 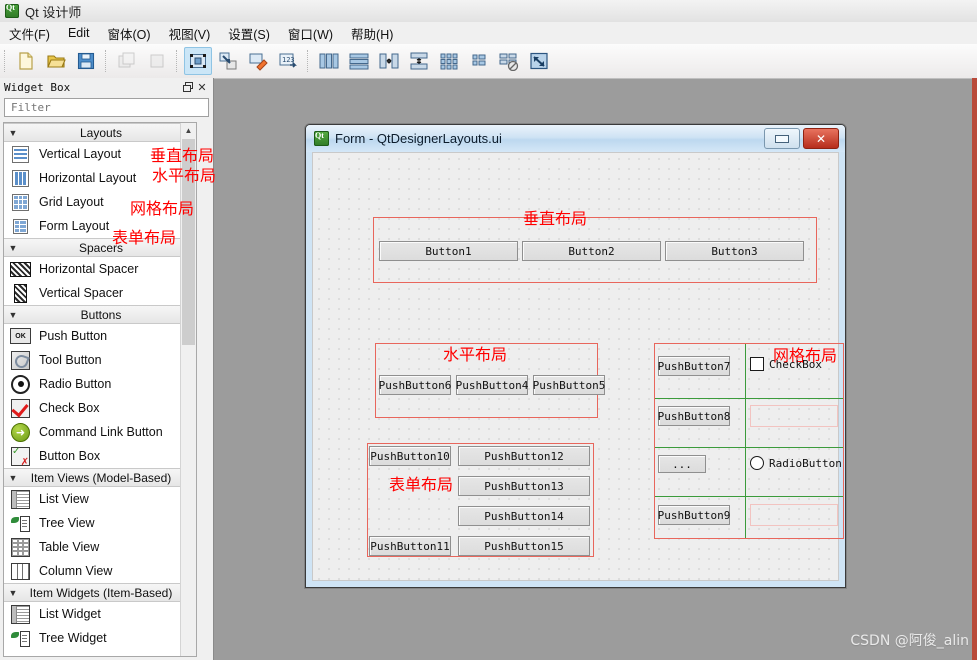 What do you see at coordinates (100, 571) in the screenshot?
I see `widget-item-column-view: Column View` at bounding box center [100, 571].